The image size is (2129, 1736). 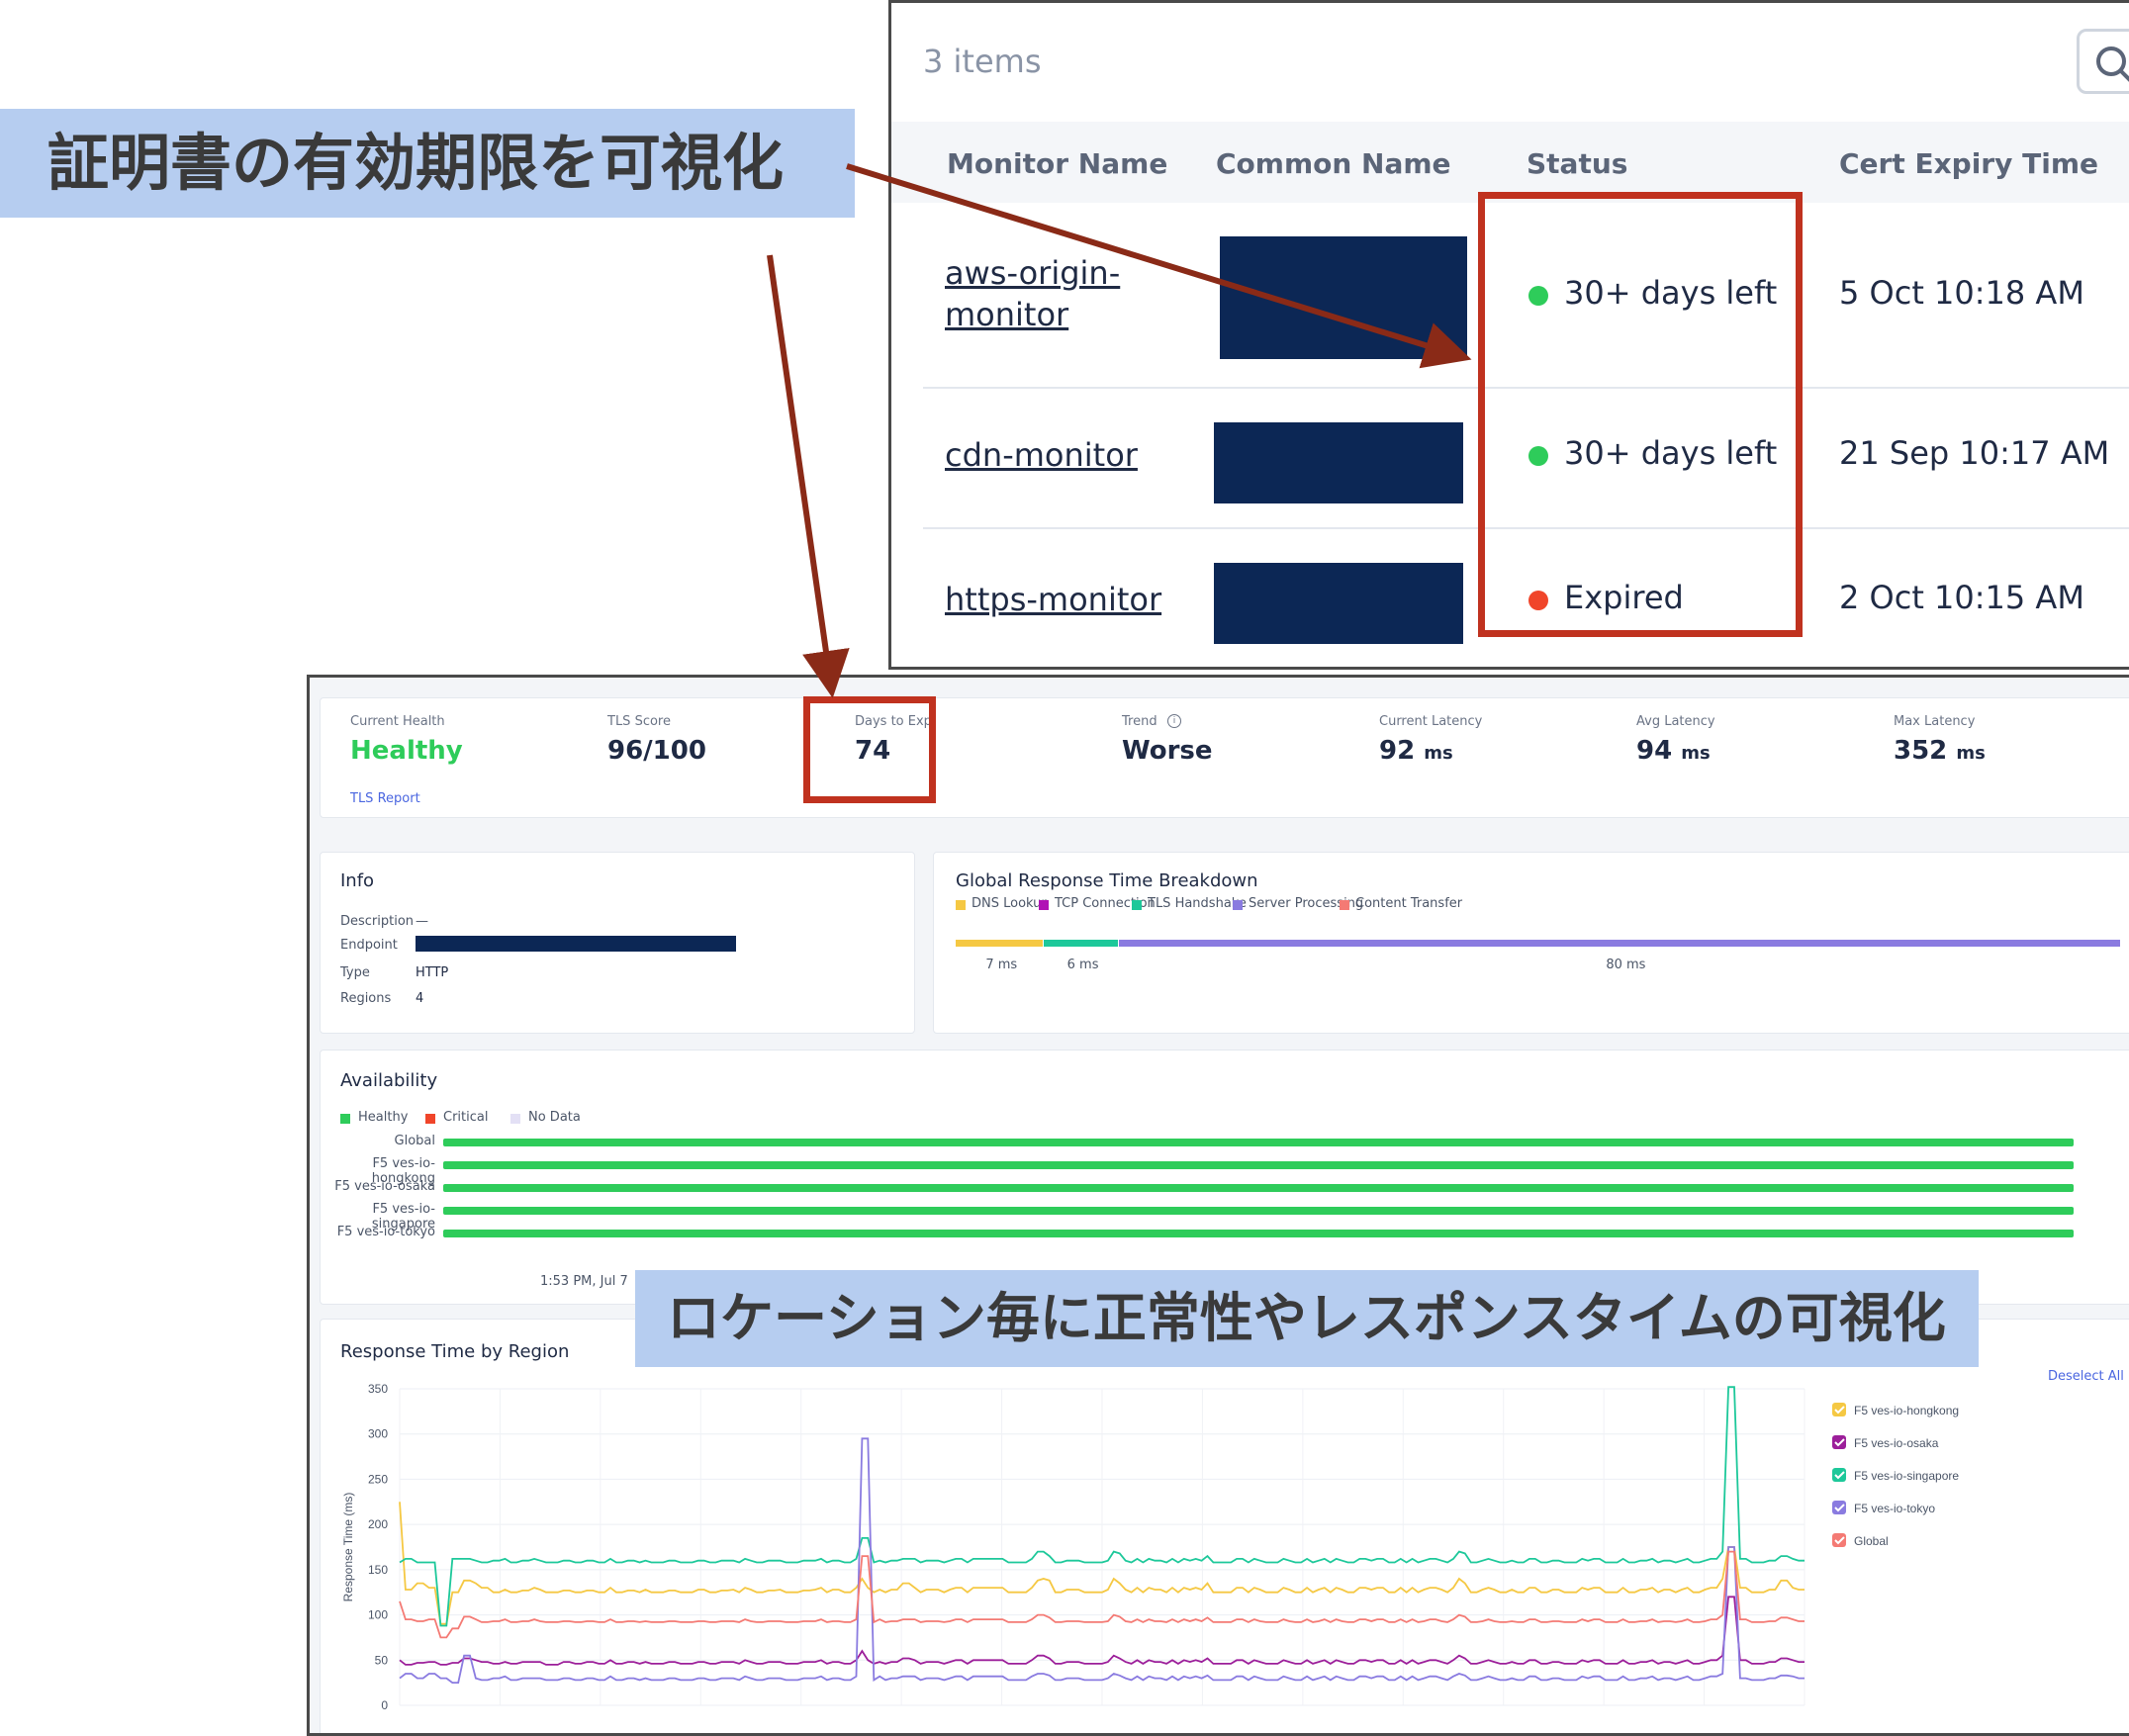 I want to click on arrow-to-days-expiry, so click(x=808, y=476).